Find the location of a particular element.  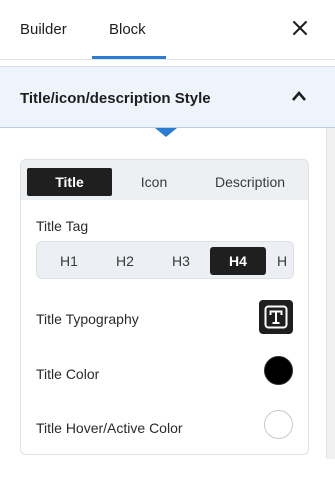

title-tag-option-h2: H2 is located at coordinates (125, 261).